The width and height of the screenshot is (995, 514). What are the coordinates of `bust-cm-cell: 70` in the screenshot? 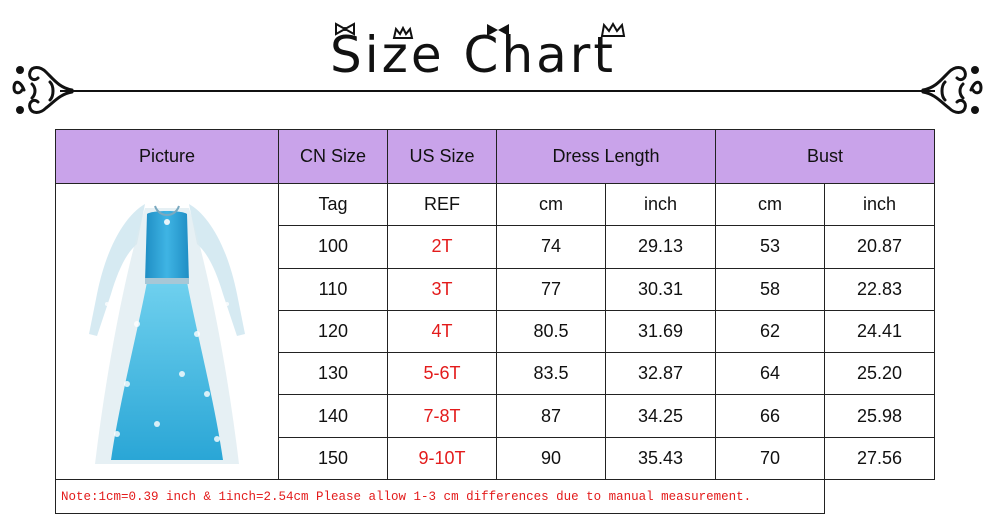 It's located at (770, 458).